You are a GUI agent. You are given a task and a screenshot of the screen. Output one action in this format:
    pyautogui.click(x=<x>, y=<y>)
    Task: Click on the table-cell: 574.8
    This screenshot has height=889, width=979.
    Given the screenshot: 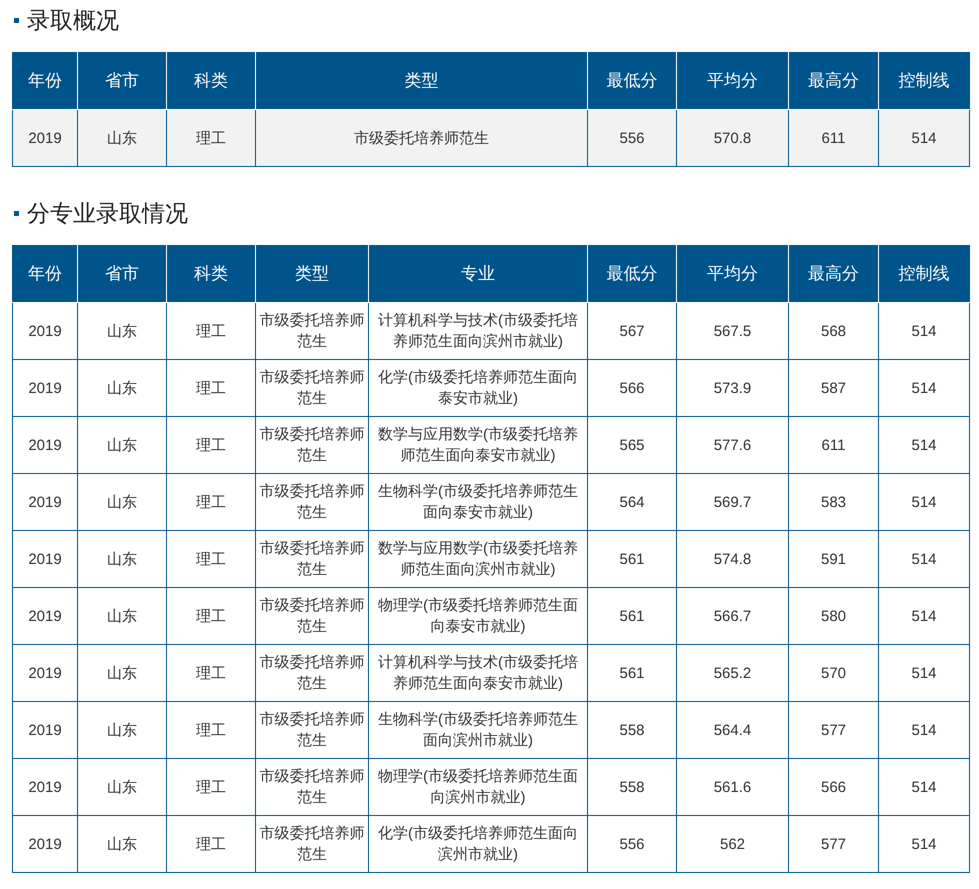 What is the action you would take?
    pyautogui.click(x=732, y=559)
    